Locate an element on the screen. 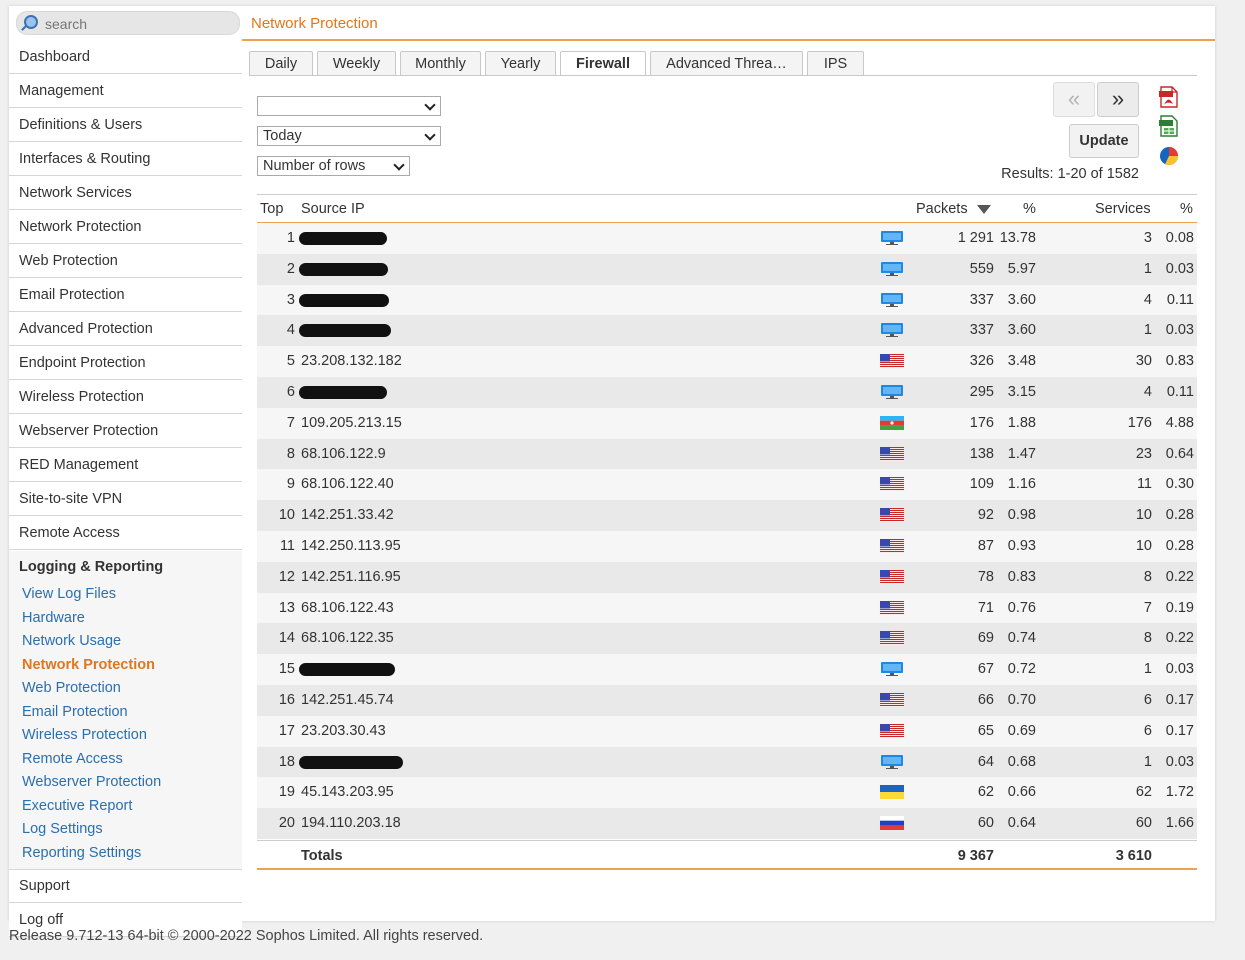 The image size is (1245, 960). packets-value: 62 is located at coordinates (985, 792).